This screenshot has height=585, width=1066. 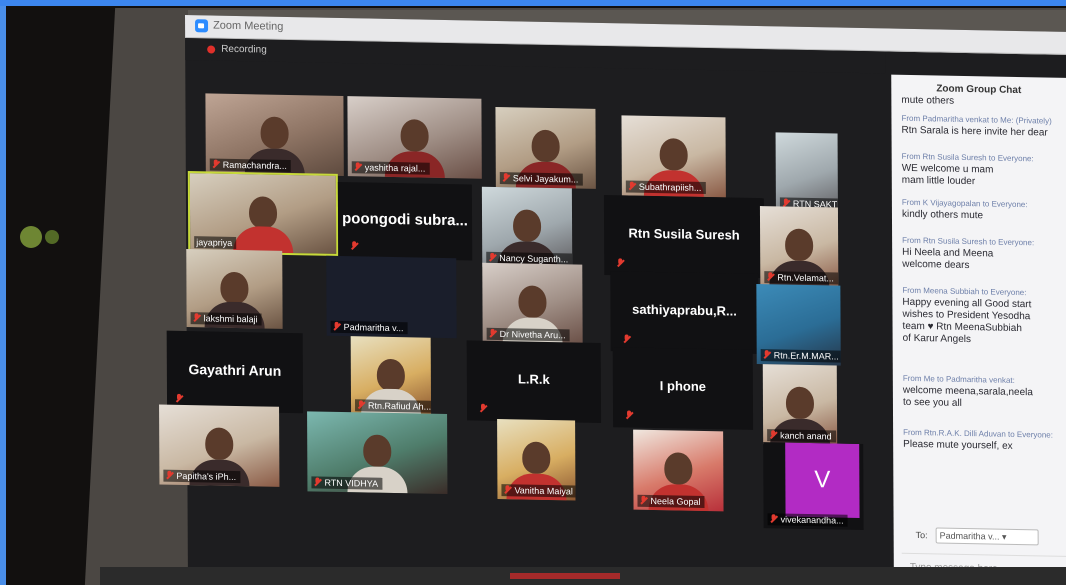 I want to click on chat-message-text: kindly others mute, so click(x=942, y=215).